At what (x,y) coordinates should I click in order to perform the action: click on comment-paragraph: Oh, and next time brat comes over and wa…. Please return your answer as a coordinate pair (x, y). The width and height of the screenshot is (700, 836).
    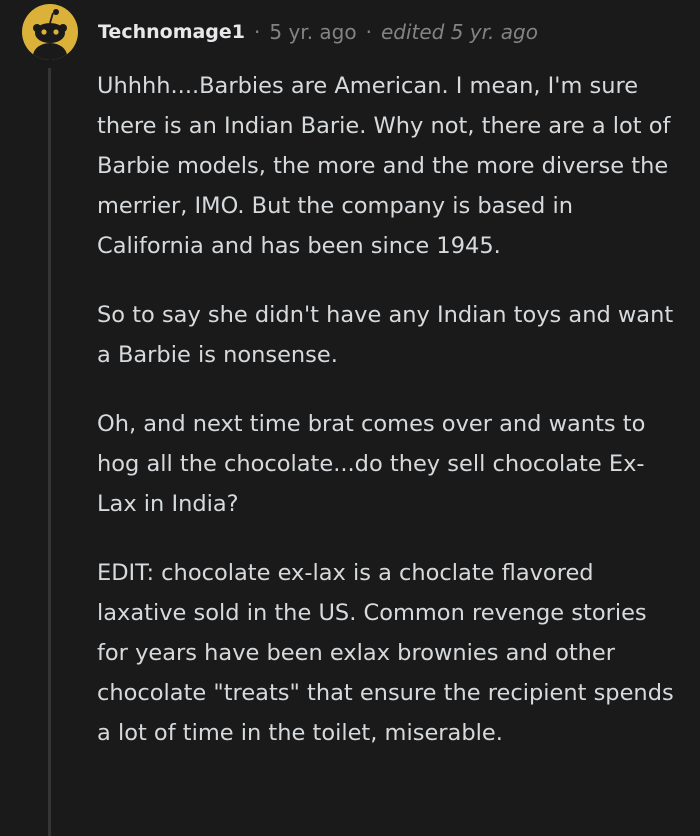
    Looking at the image, I should click on (371, 464).